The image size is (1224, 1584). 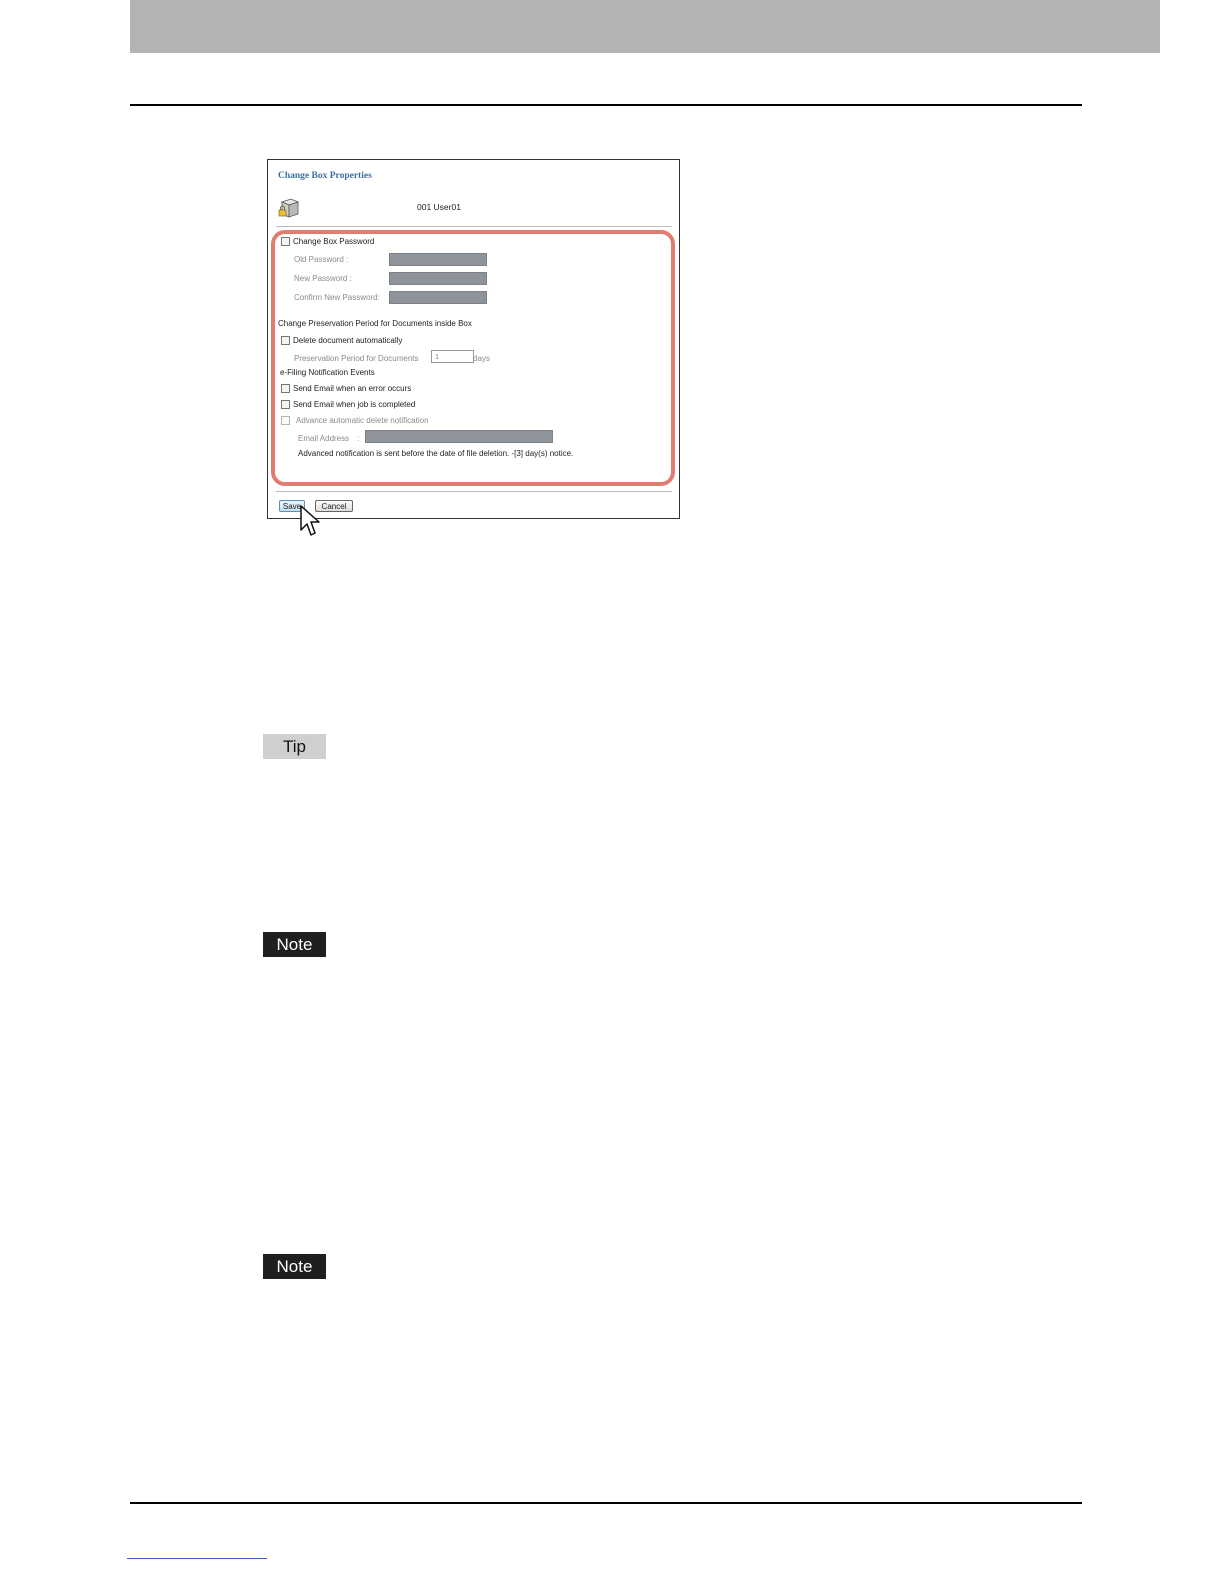 What do you see at coordinates (606, 105) in the screenshot?
I see `header-rule` at bounding box center [606, 105].